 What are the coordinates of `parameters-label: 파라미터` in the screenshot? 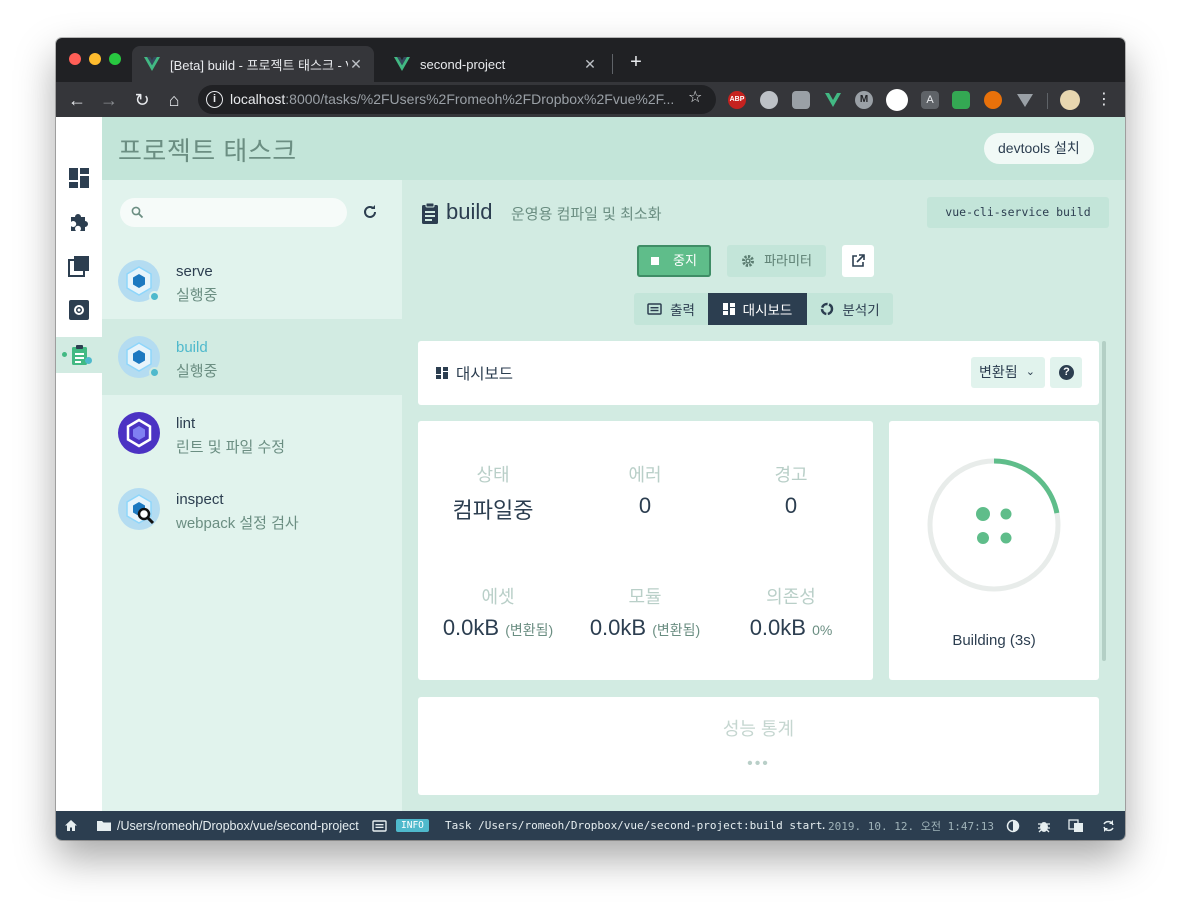 It's located at (788, 260).